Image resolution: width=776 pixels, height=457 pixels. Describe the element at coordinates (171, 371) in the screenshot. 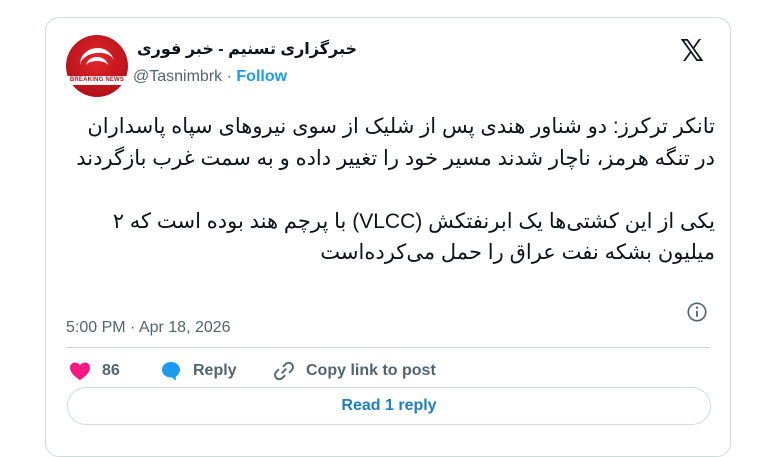

I see `reply-bubble-icon` at that location.